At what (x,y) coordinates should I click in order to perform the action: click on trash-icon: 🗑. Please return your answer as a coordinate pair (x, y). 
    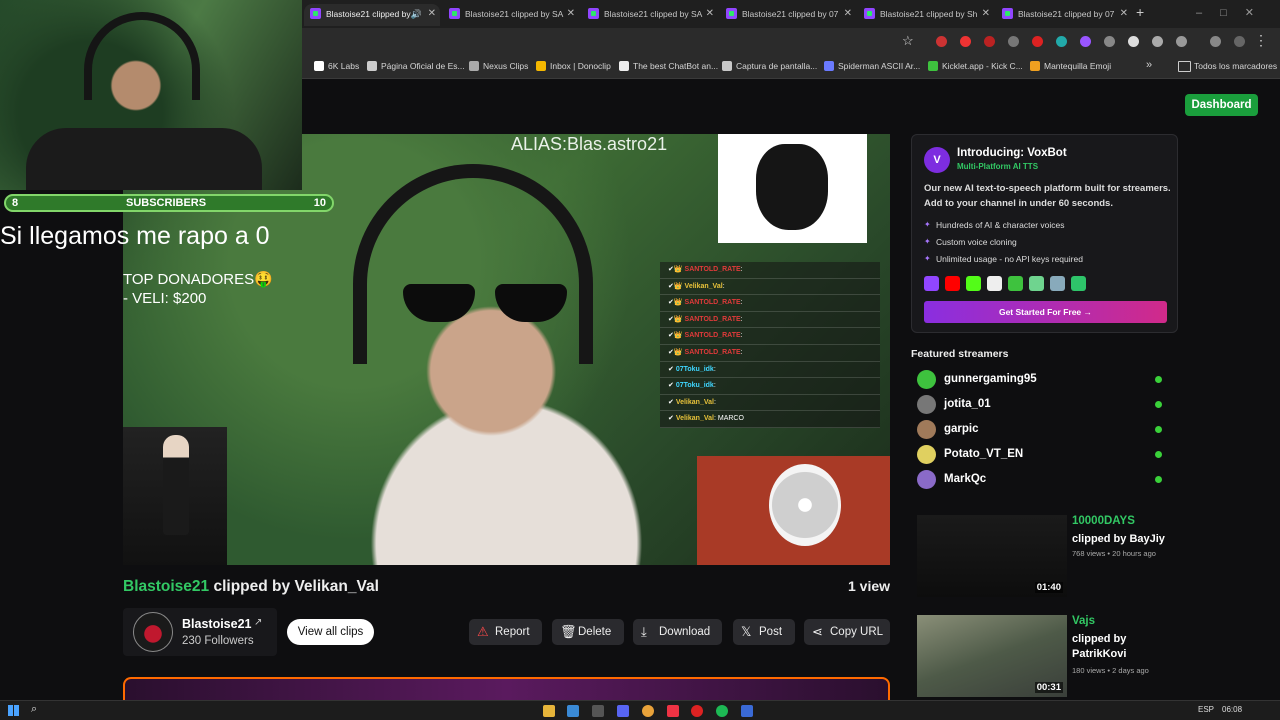
    Looking at the image, I should click on (568, 631).